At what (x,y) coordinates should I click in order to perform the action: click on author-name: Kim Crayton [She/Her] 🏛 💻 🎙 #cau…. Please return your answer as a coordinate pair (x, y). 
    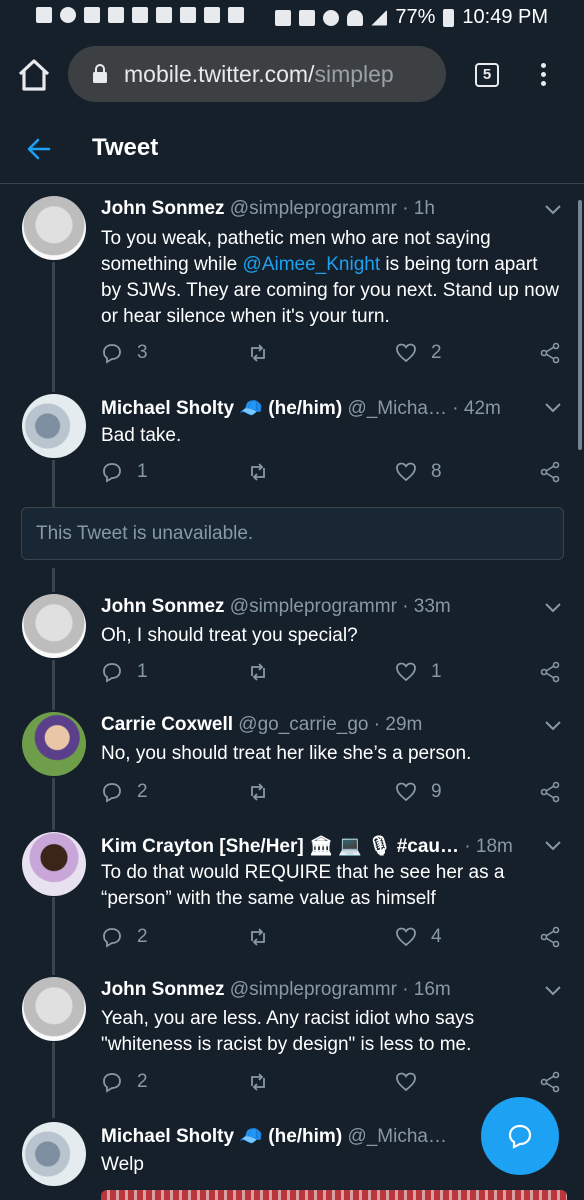
    Looking at the image, I should click on (280, 846).